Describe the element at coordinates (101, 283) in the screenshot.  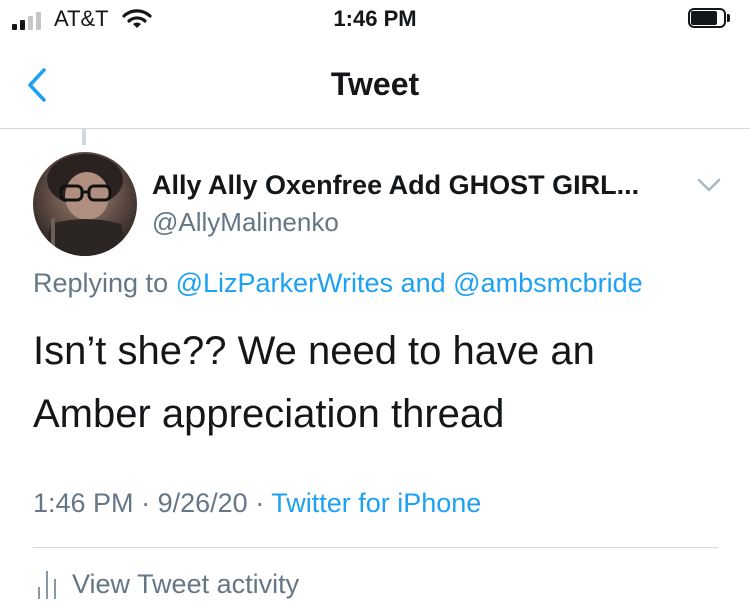
I see `replying-to-label: Replying to` at that location.